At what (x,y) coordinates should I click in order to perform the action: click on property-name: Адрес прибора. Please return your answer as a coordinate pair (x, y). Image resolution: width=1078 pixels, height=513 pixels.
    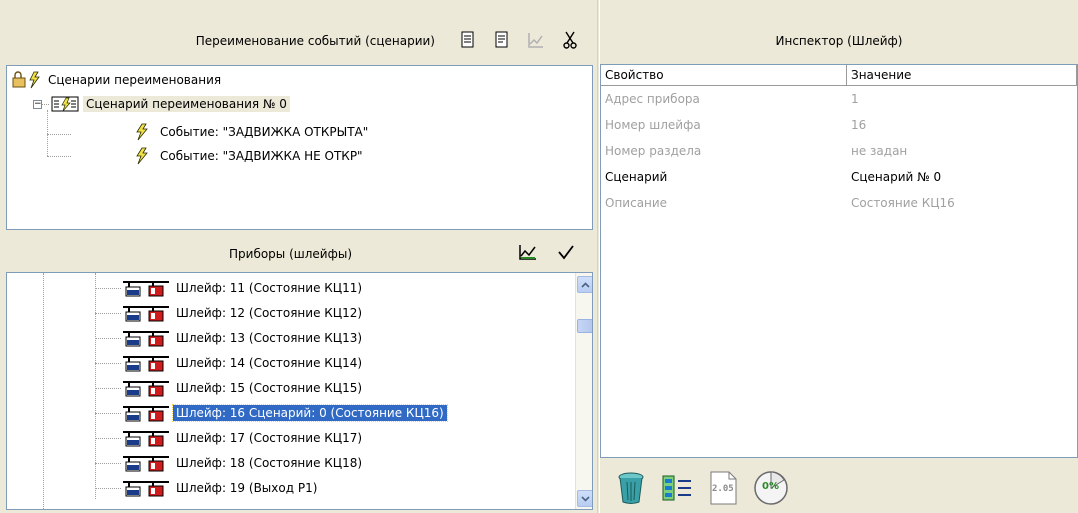
    Looking at the image, I should click on (652, 99).